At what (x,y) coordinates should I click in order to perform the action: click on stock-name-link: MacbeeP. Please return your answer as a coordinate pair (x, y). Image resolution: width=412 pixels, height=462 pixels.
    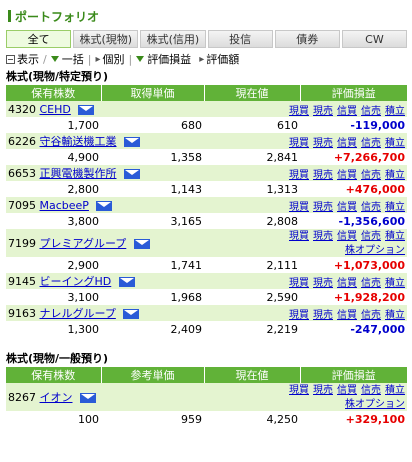
    Looking at the image, I should click on (64, 205).